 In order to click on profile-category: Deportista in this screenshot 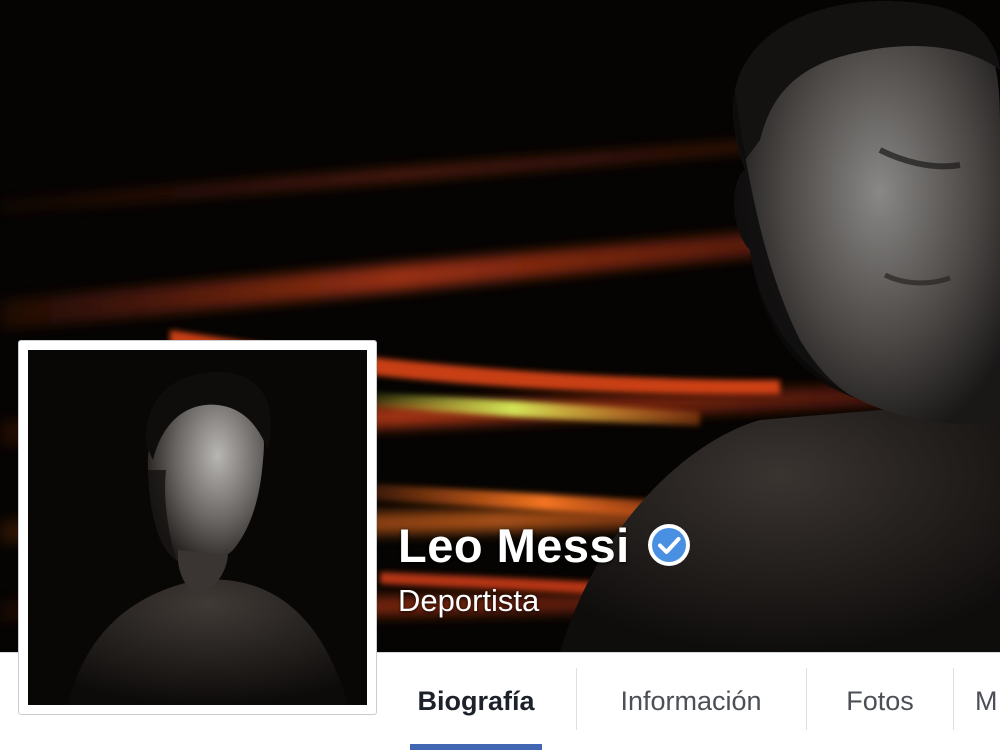, I will do `click(469, 600)`.